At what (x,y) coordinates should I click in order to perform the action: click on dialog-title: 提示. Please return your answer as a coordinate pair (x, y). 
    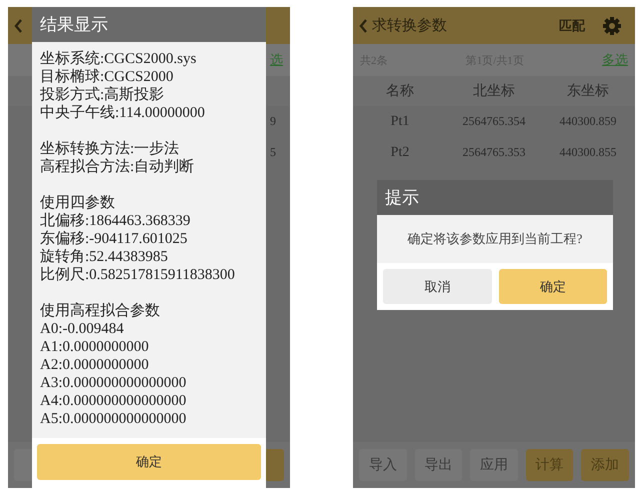
    Looking at the image, I should click on (402, 198).